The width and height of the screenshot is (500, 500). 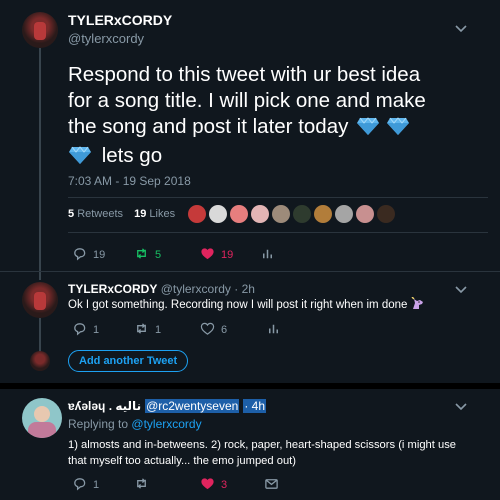 I want to click on reply-header: TYLERxCORDY @tylerxcordy · 2h, so click(x=161, y=289).